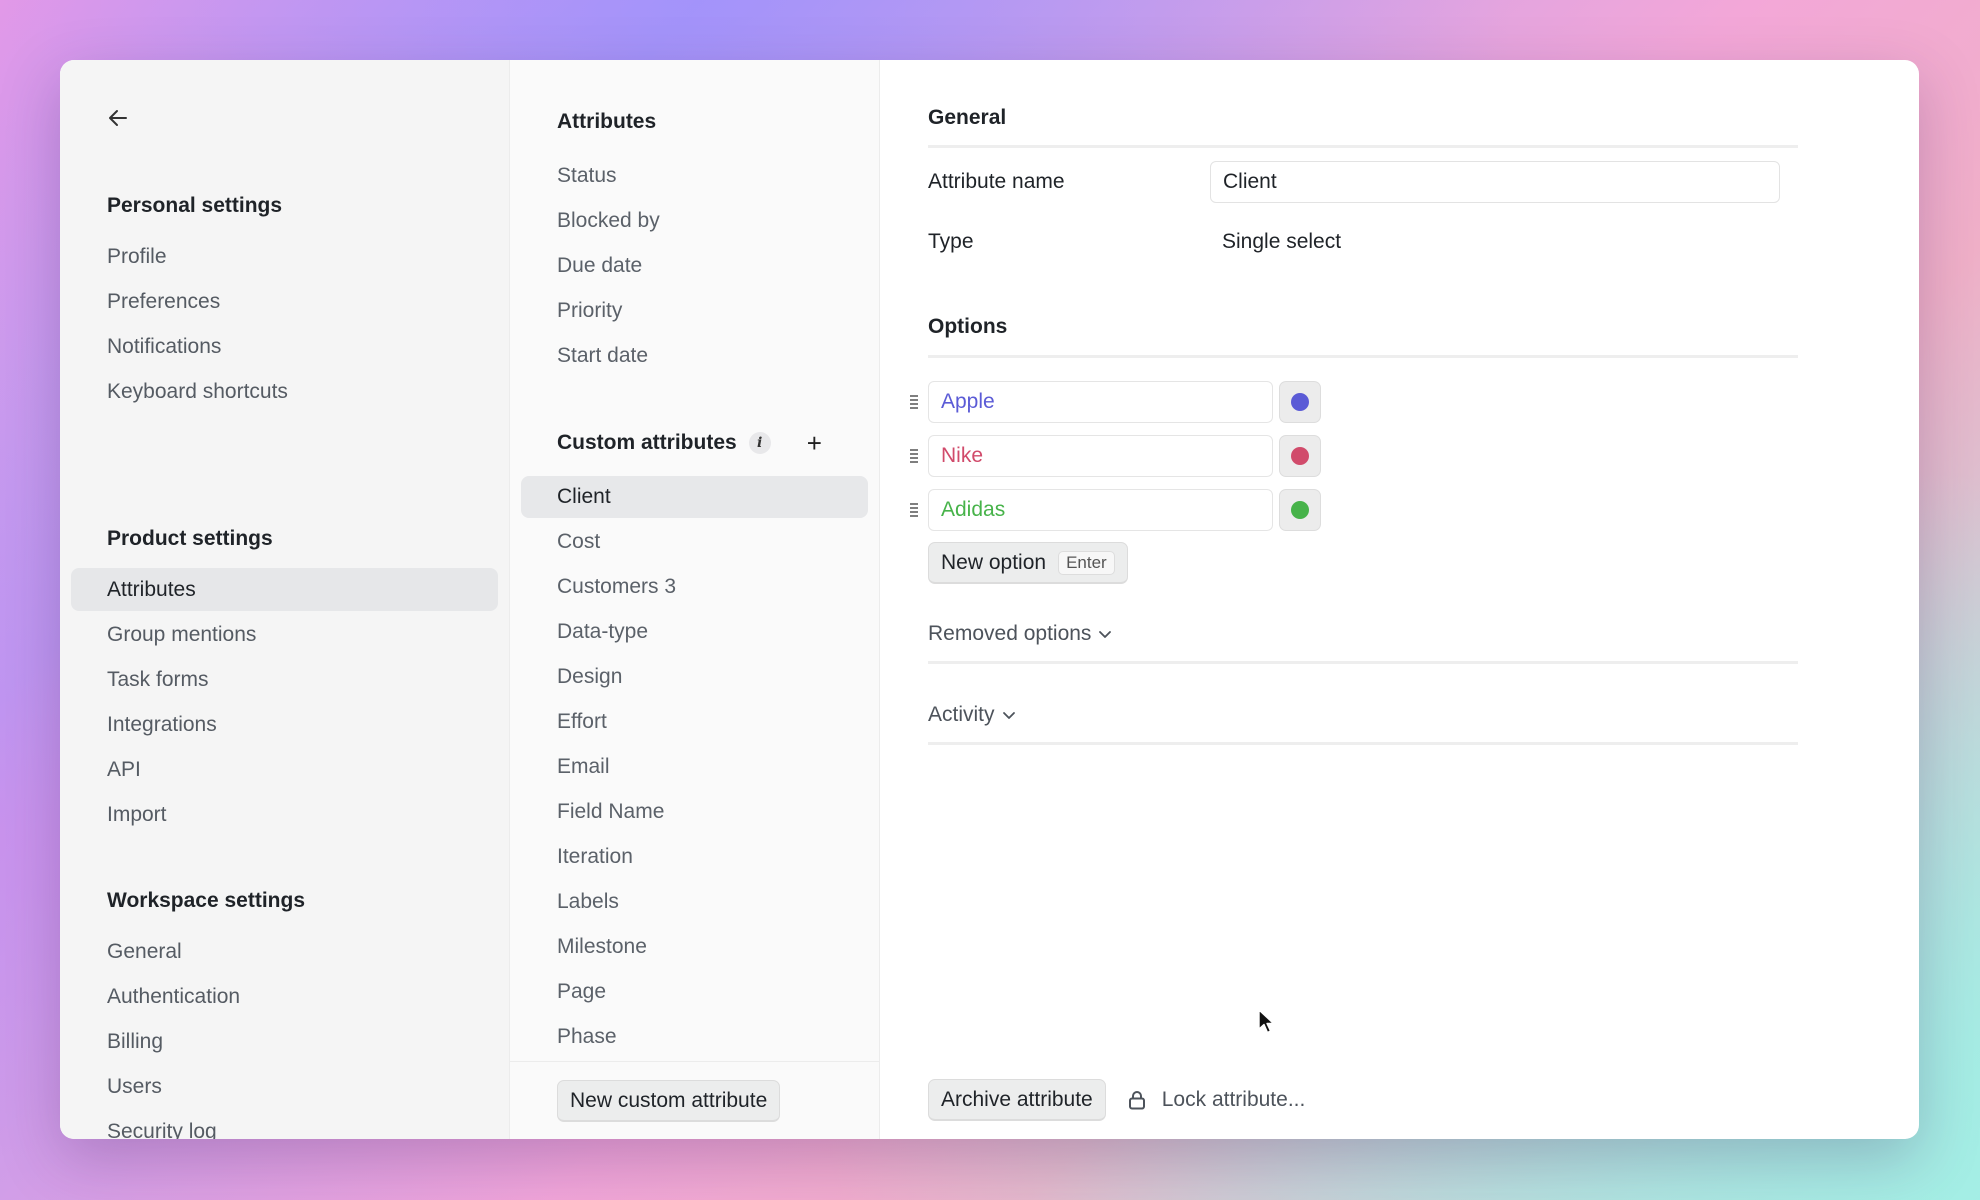 This screenshot has height=1200, width=1980. Describe the element at coordinates (967, 117) in the screenshot. I see `general-section-title: General` at that location.